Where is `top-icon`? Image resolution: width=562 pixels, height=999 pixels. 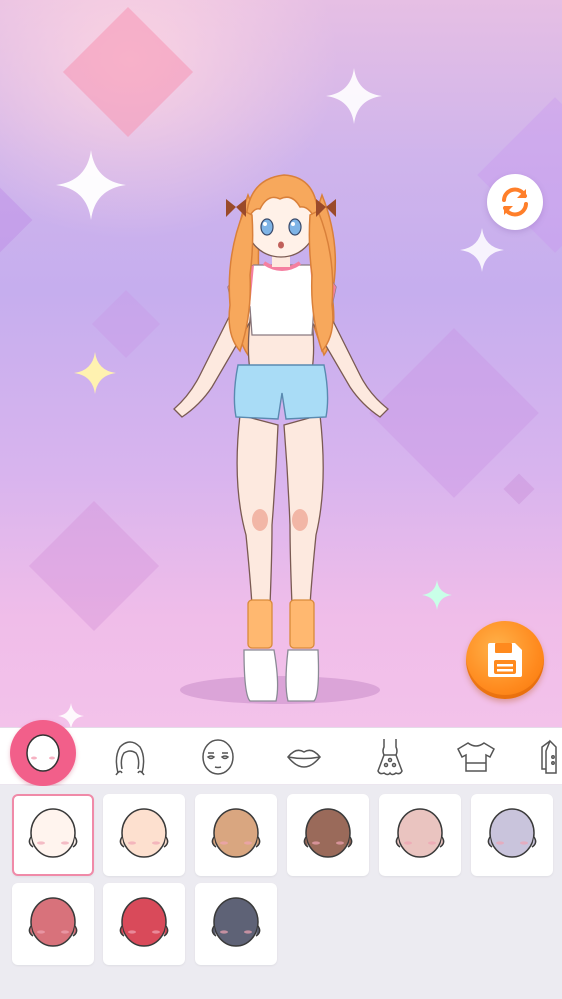 top-icon is located at coordinates (476, 757).